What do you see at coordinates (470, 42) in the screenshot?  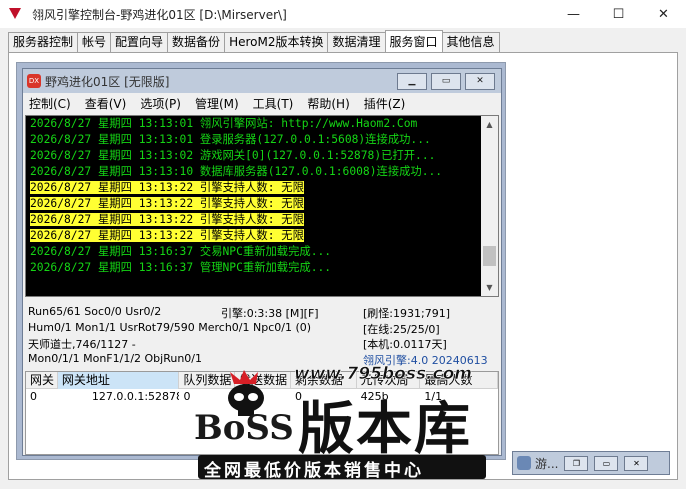 I see `tab-other-info: 其他信息` at bounding box center [470, 42].